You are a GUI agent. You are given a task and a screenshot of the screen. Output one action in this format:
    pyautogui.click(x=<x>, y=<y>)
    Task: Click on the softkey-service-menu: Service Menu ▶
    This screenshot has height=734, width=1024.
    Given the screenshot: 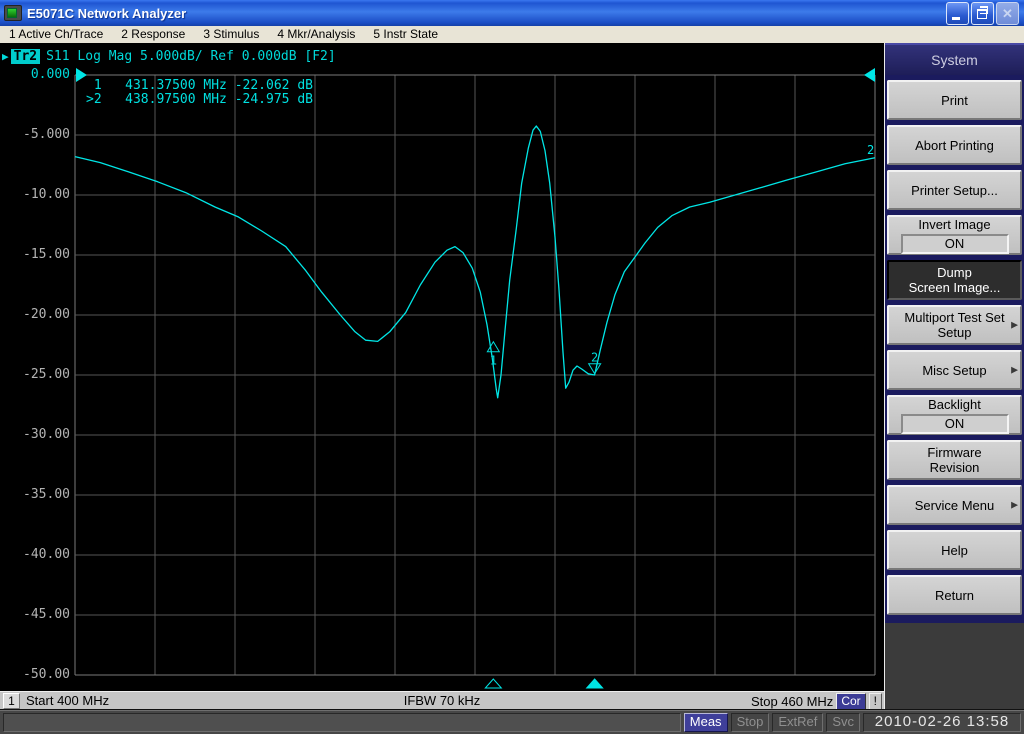 What is the action you would take?
    pyautogui.click(x=954, y=505)
    